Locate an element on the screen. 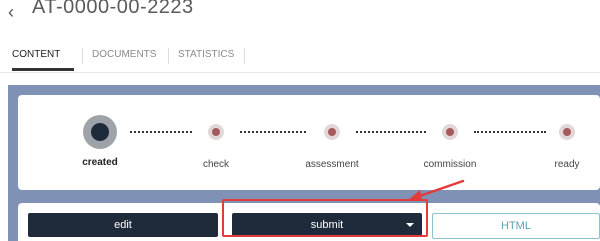  step-created-marker is located at coordinates (100, 132).